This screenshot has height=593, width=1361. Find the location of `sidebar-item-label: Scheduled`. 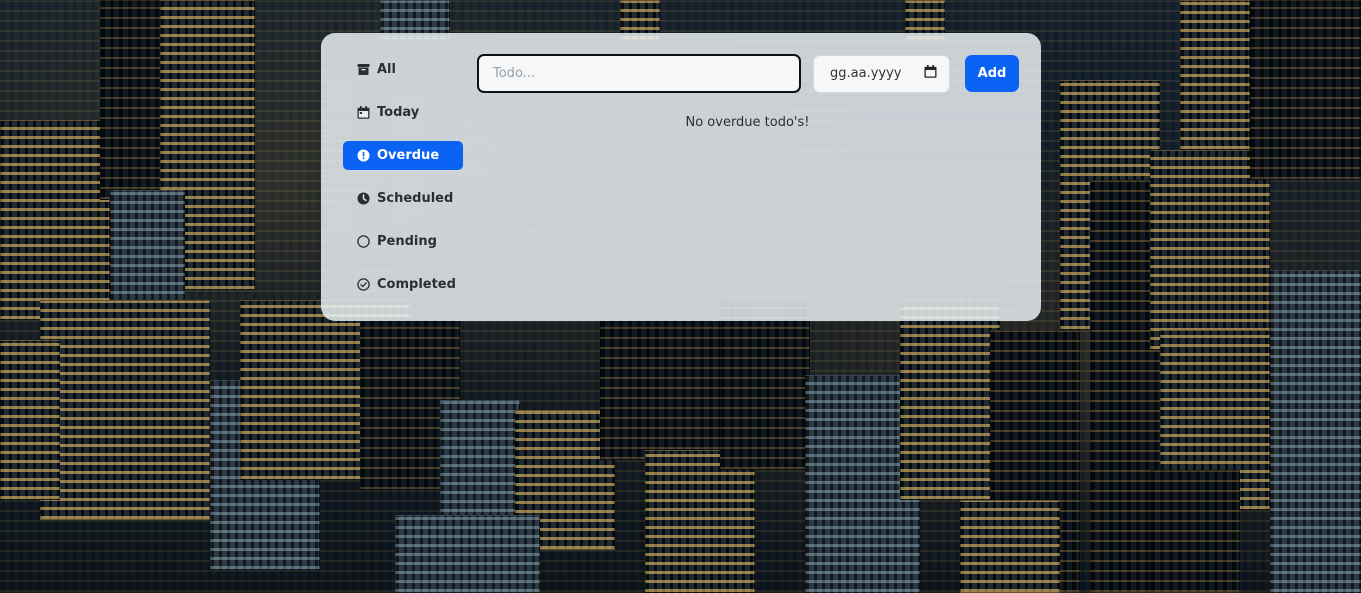

sidebar-item-label: Scheduled is located at coordinates (415, 198).